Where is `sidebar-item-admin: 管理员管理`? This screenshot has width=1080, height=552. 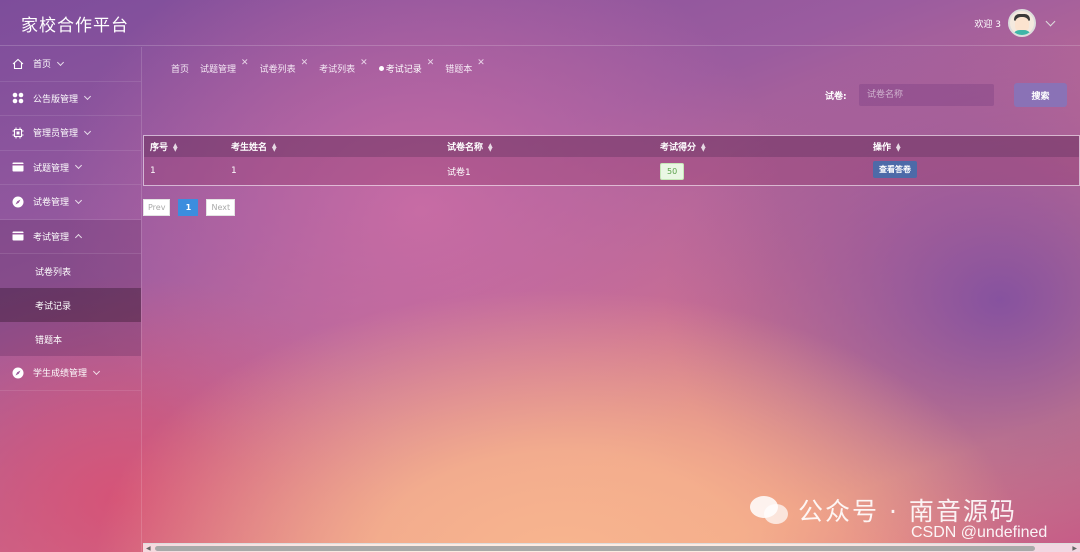 sidebar-item-admin: 管理员管理 is located at coordinates (70, 133).